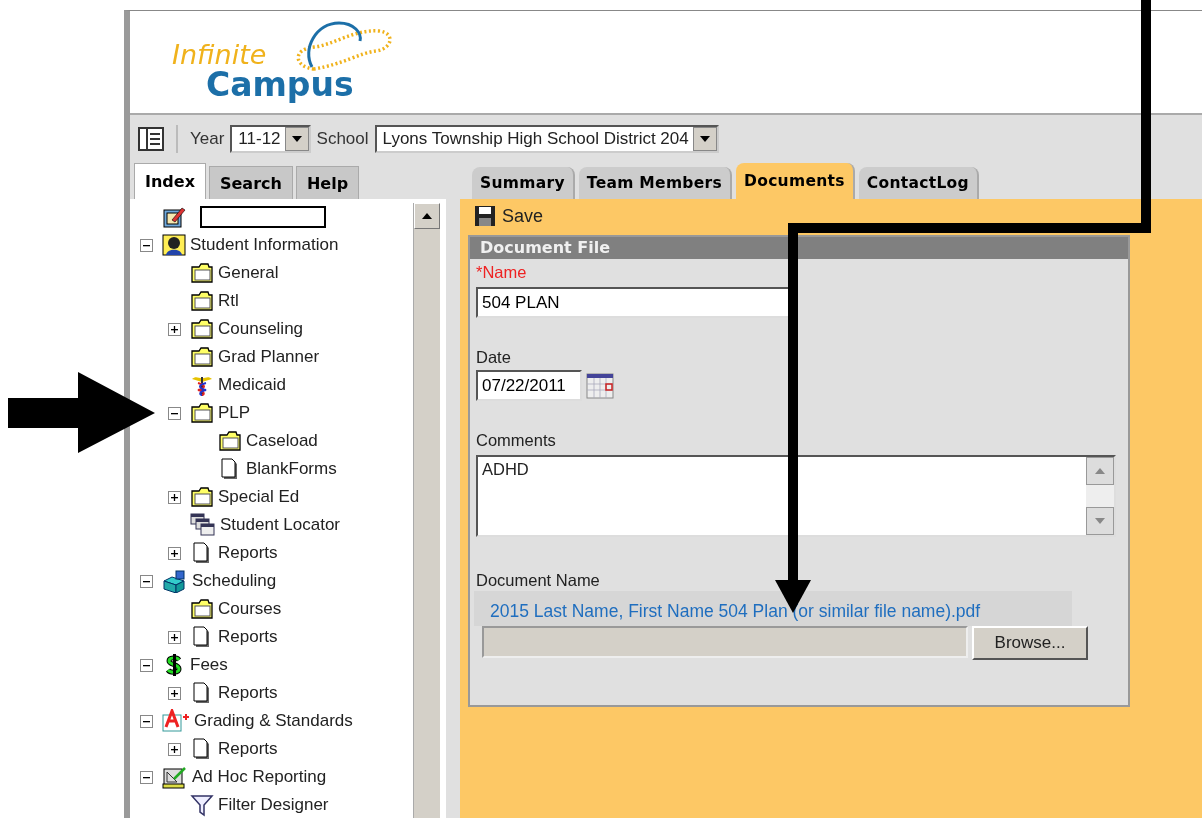 The height and width of the screenshot is (818, 1202). What do you see at coordinates (248, 273) in the screenshot?
I see `tree-item: General` at bounding box center [248, 273].